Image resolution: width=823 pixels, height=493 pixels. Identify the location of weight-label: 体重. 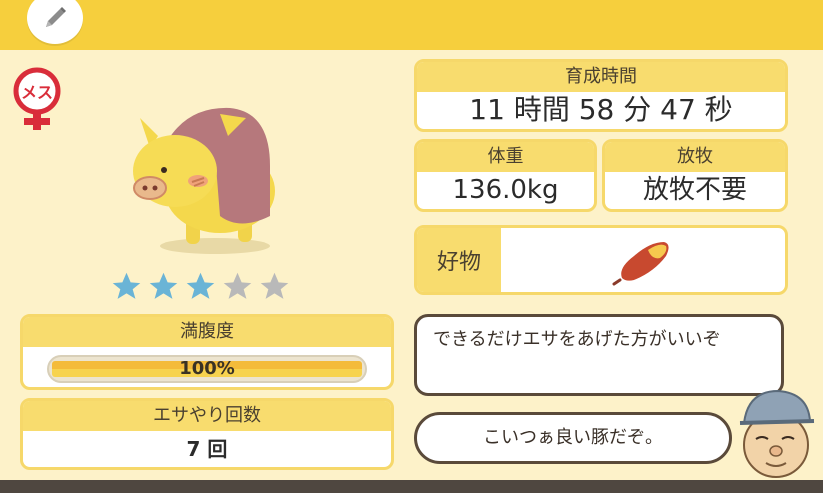
(505, 157).